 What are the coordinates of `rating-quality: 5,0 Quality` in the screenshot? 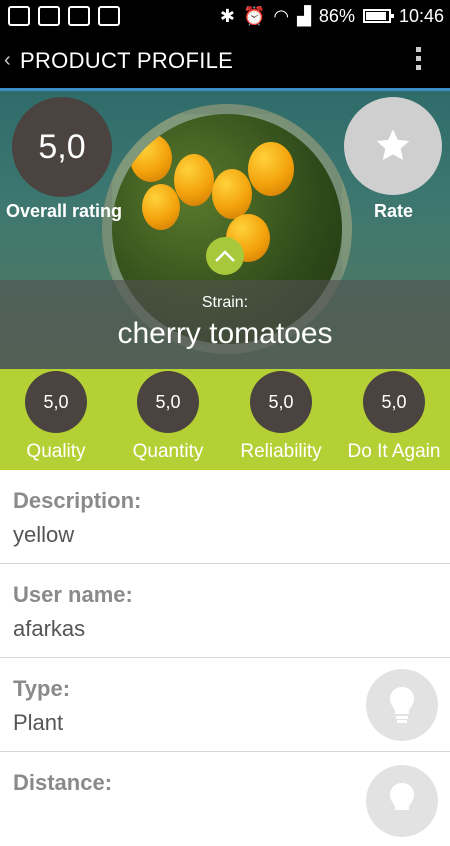 It's located at (56, 416).